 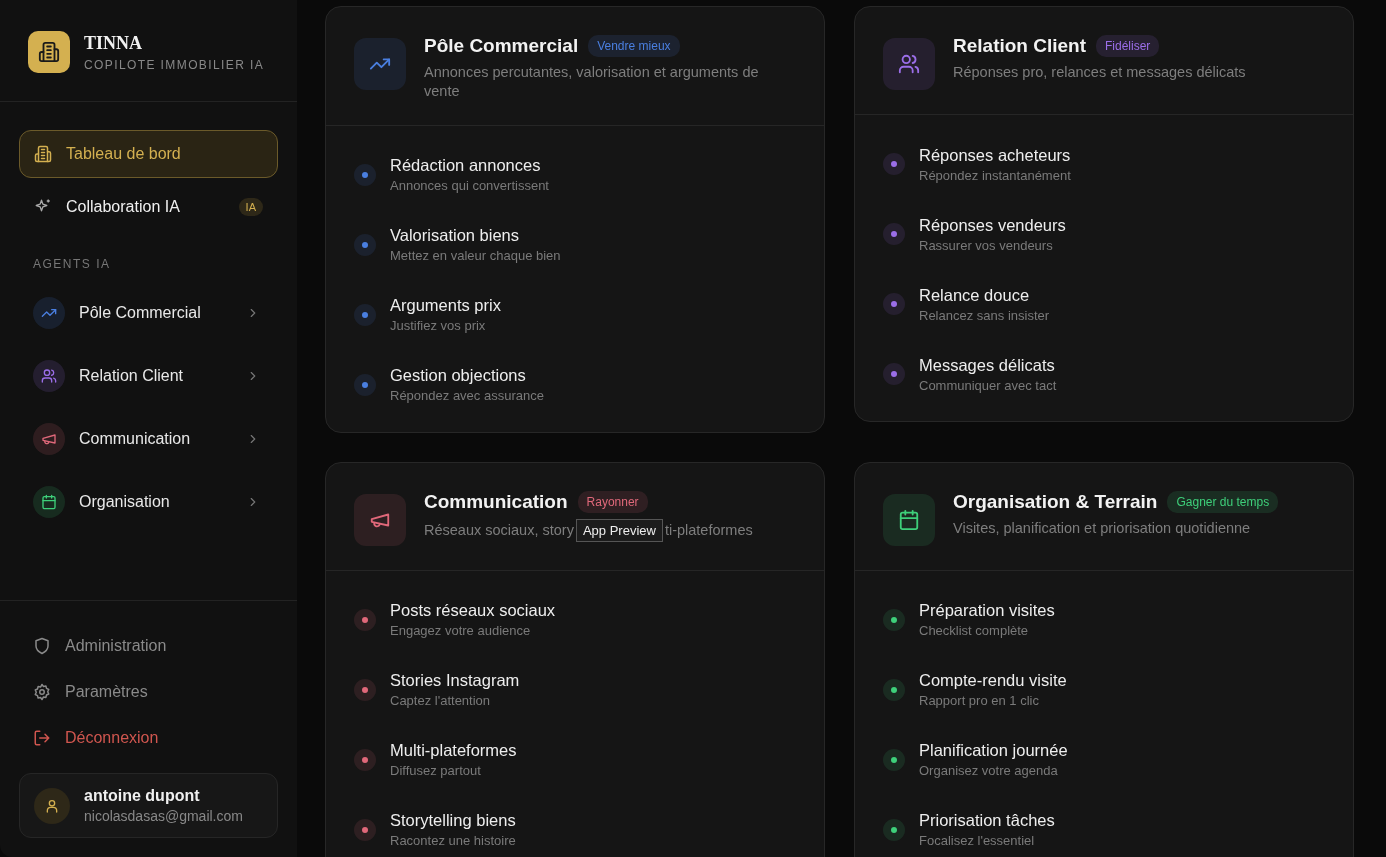 I want to click on brand-tagline: COPILOTE IMMOBILIER IA, so click(x=174, y=64).